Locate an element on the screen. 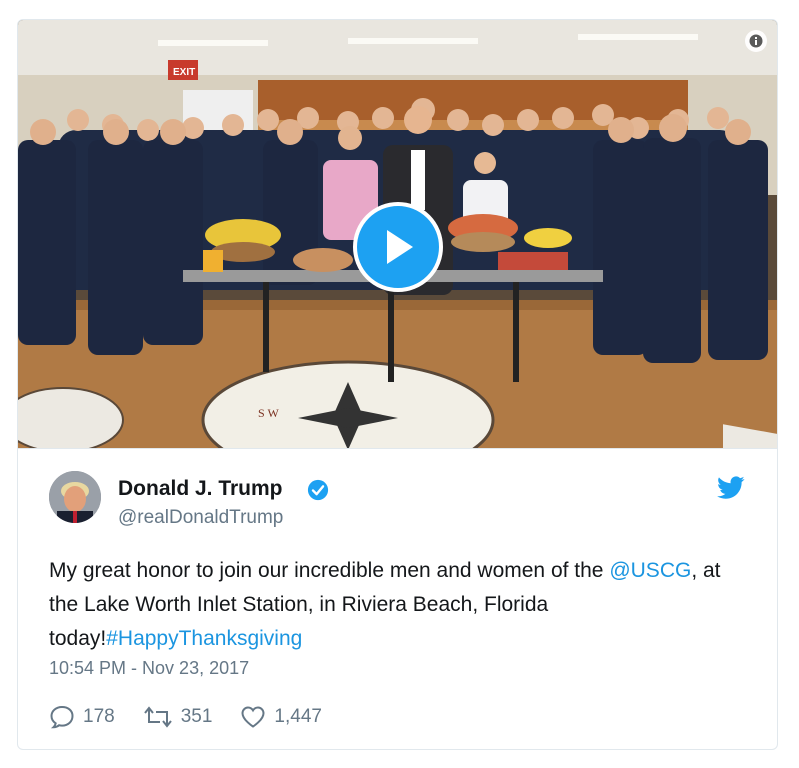  retweet-button: 351 is located at coordinates (178, 717).